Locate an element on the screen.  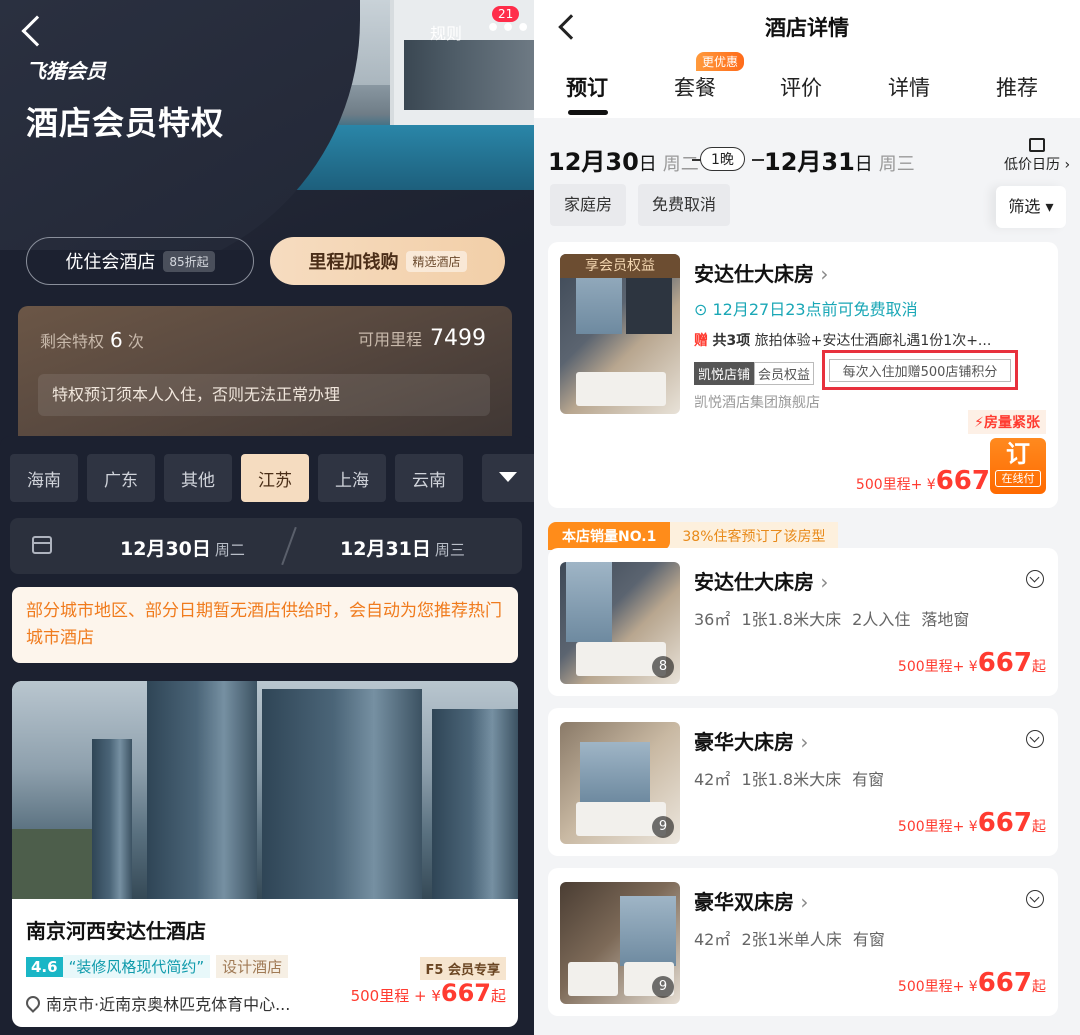
page-title: 酒店会员特权 is located at coordinates (125, 123).